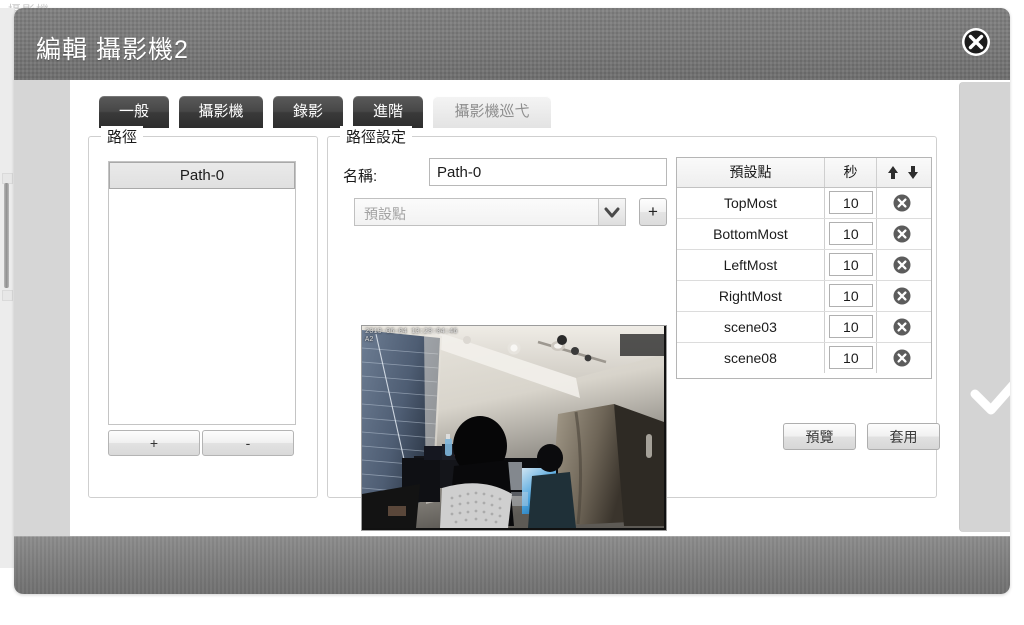 The height and width of the screenshot is (625, 1024). What do you see at coordinates (904, 172) in the screenshot?
I see `column-header-order` at bounding box center [904, 172].